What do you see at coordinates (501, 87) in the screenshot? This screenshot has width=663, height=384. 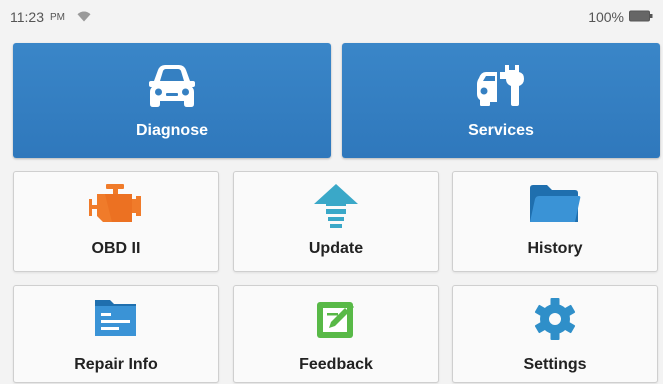 I see `car-wrench-icon` at bounding box center [501, 87].